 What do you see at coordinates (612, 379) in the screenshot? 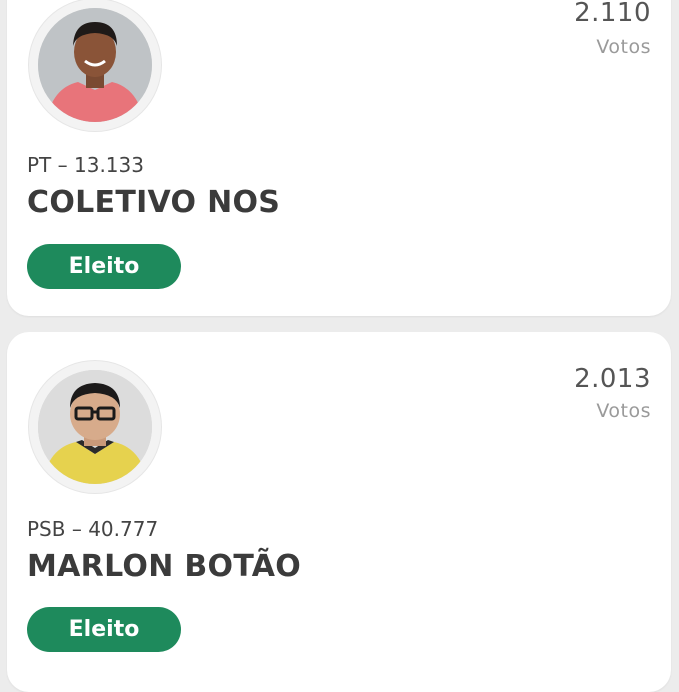
I see `votes-count: 2.013` at bounding box center [612, 379].